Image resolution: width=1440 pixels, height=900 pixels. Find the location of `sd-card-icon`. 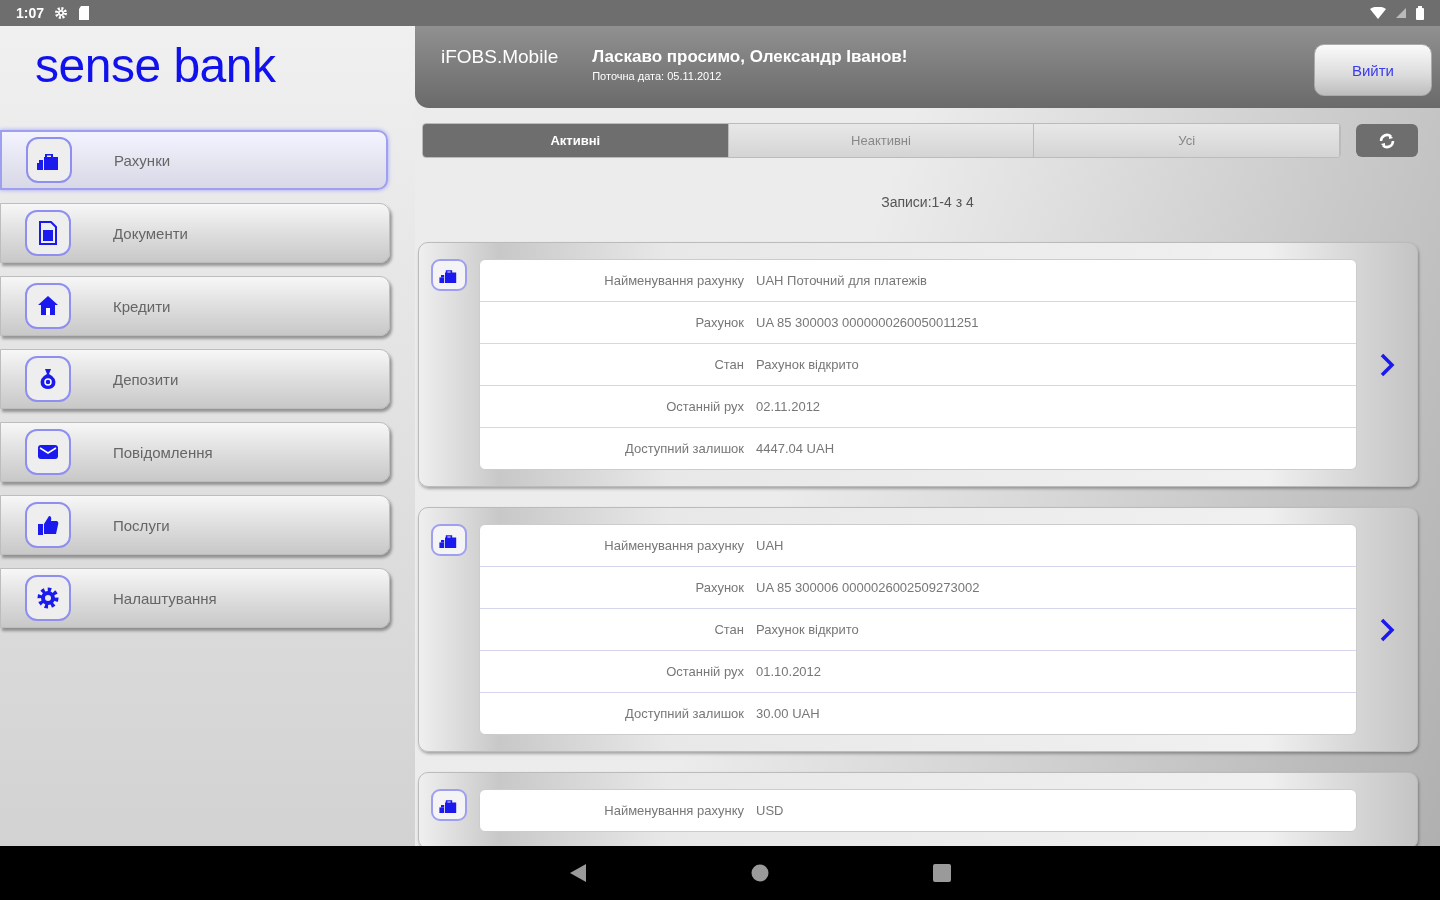

sd-card-icon is located at coordinates (84, 13).